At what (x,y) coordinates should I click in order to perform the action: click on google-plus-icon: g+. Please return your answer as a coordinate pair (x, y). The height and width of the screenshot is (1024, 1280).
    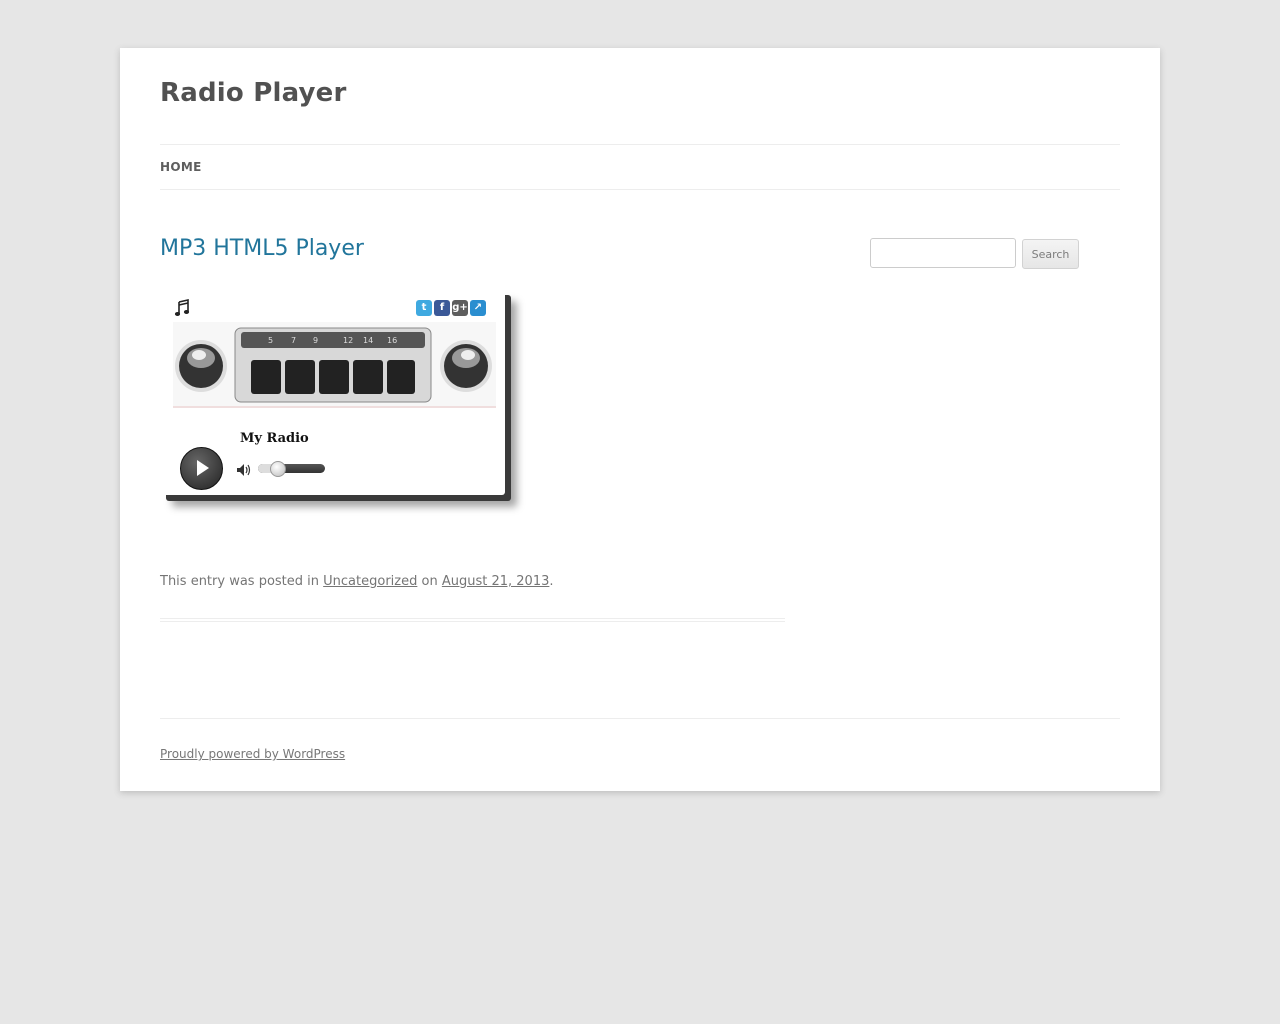
    Looking at the image, I should click on (460, 308).